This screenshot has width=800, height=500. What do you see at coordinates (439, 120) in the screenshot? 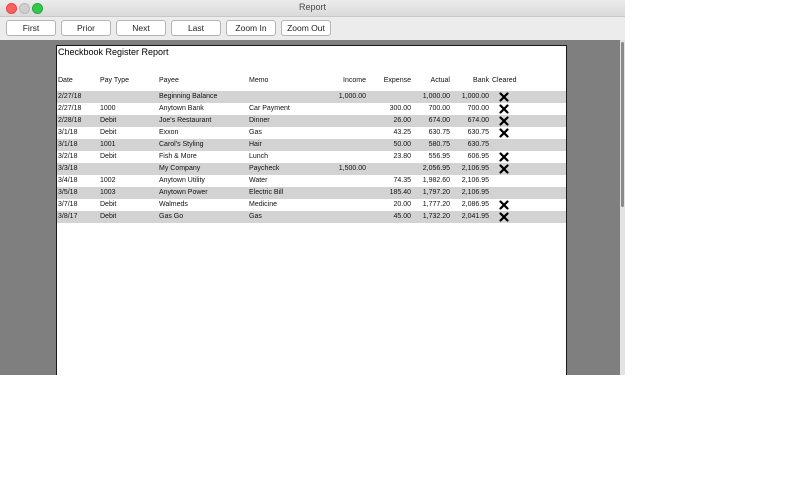
I see `cell-actual: 674.00` at bounding box center [439, 120].